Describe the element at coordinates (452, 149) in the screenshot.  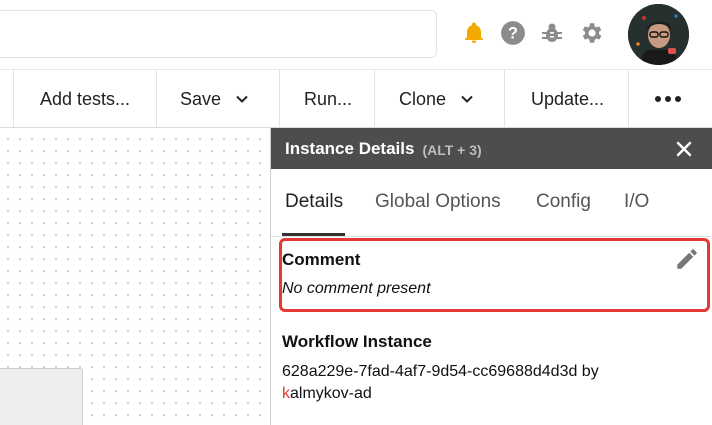
I see `panel-shortcut: (ALT + 3)` at that location.